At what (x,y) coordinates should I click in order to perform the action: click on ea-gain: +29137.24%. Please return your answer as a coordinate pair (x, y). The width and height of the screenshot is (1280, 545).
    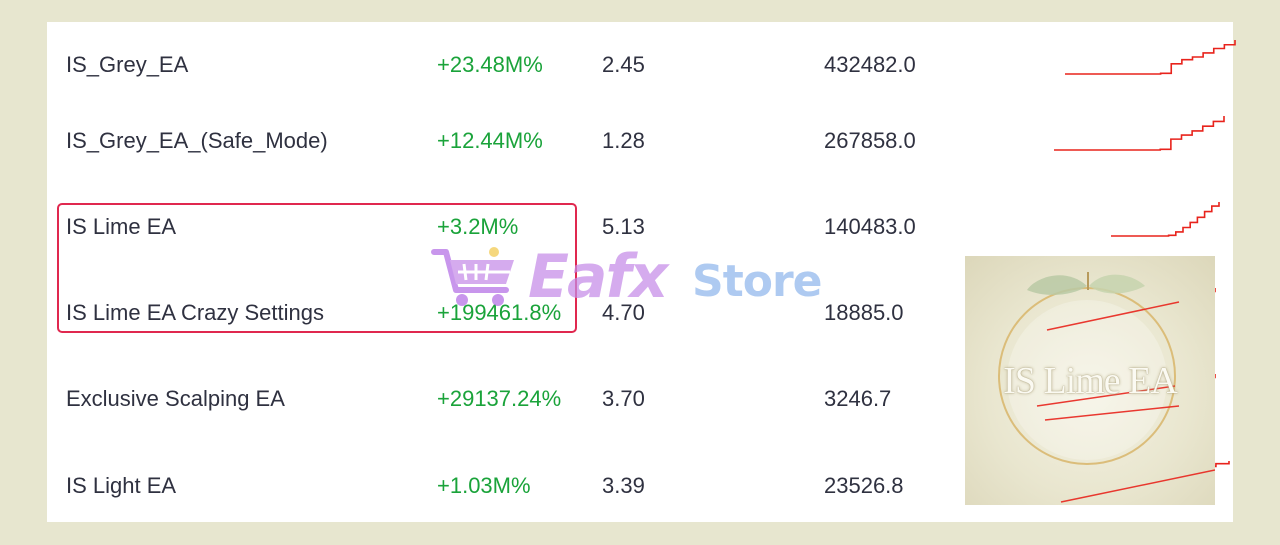
    Looking at the image, I should click on (499, 398).